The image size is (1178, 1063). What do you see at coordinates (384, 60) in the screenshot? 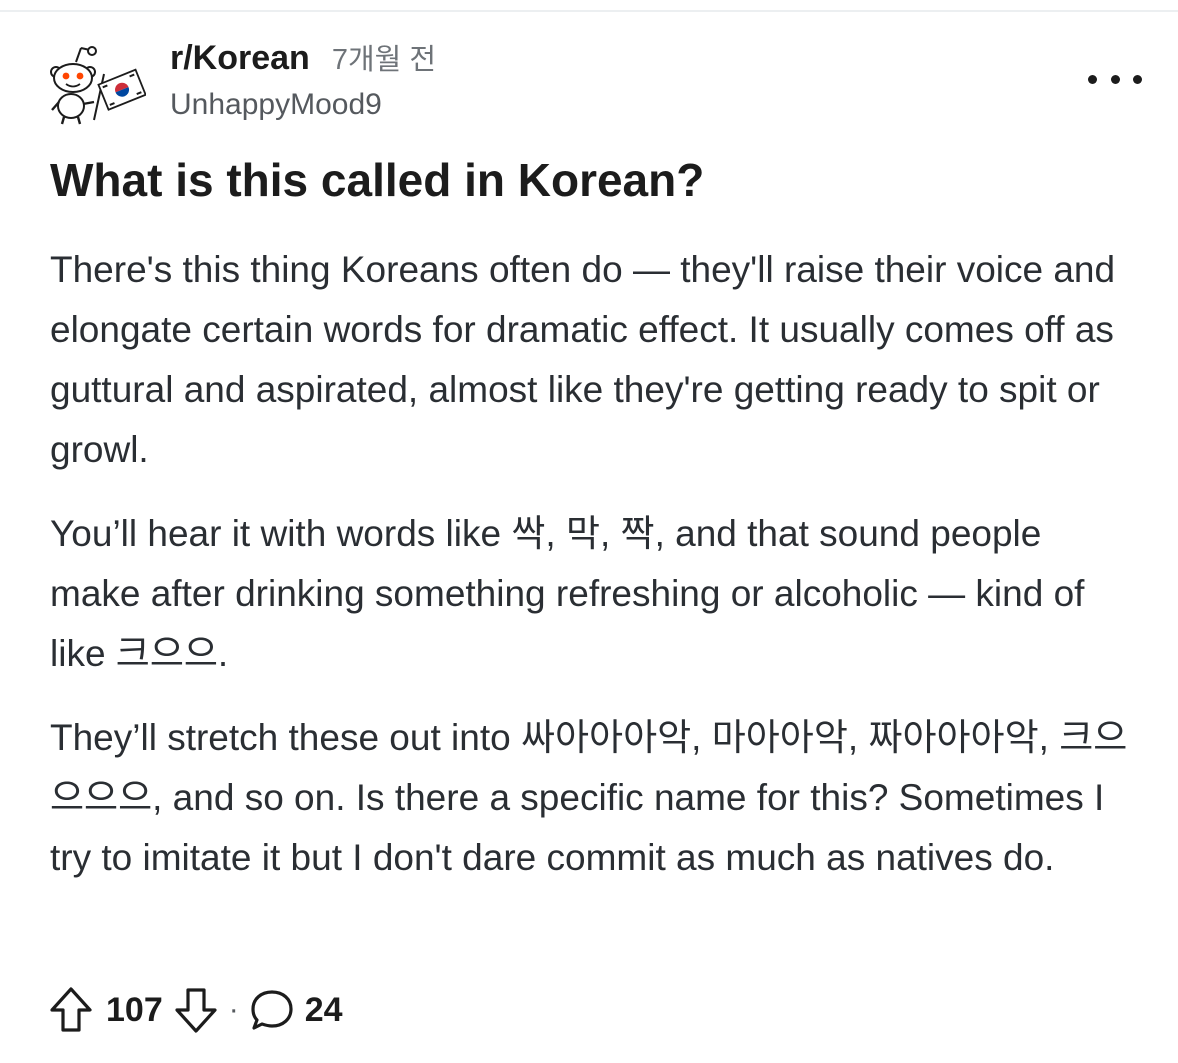
I see `post-time: 7개월 전` at bounding box center [384, 60].